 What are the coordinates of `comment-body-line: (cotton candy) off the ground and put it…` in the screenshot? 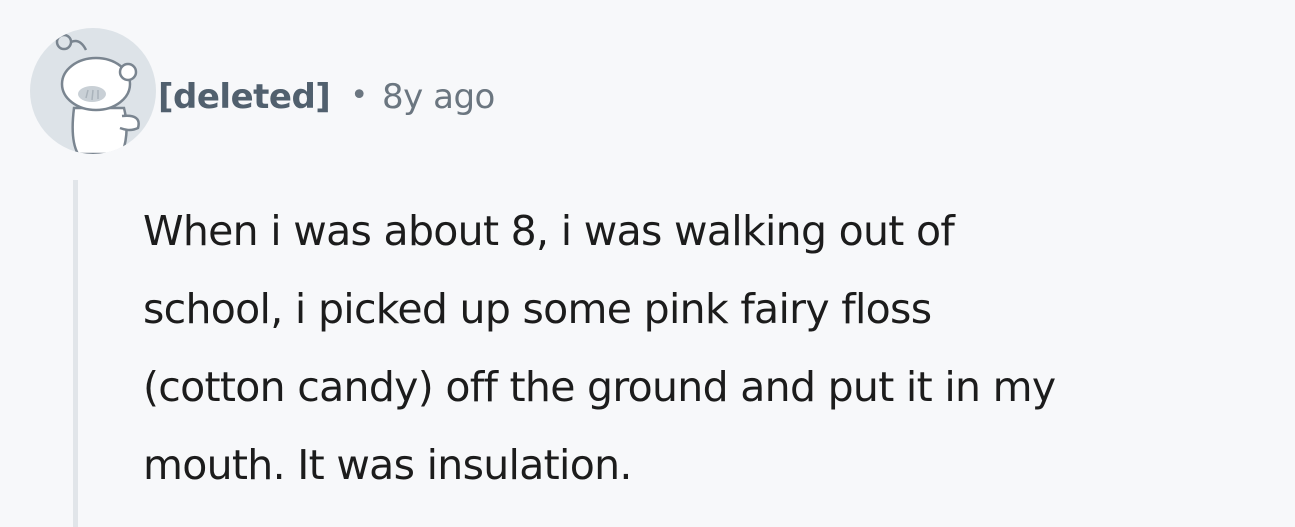 It's located at (599, 387).